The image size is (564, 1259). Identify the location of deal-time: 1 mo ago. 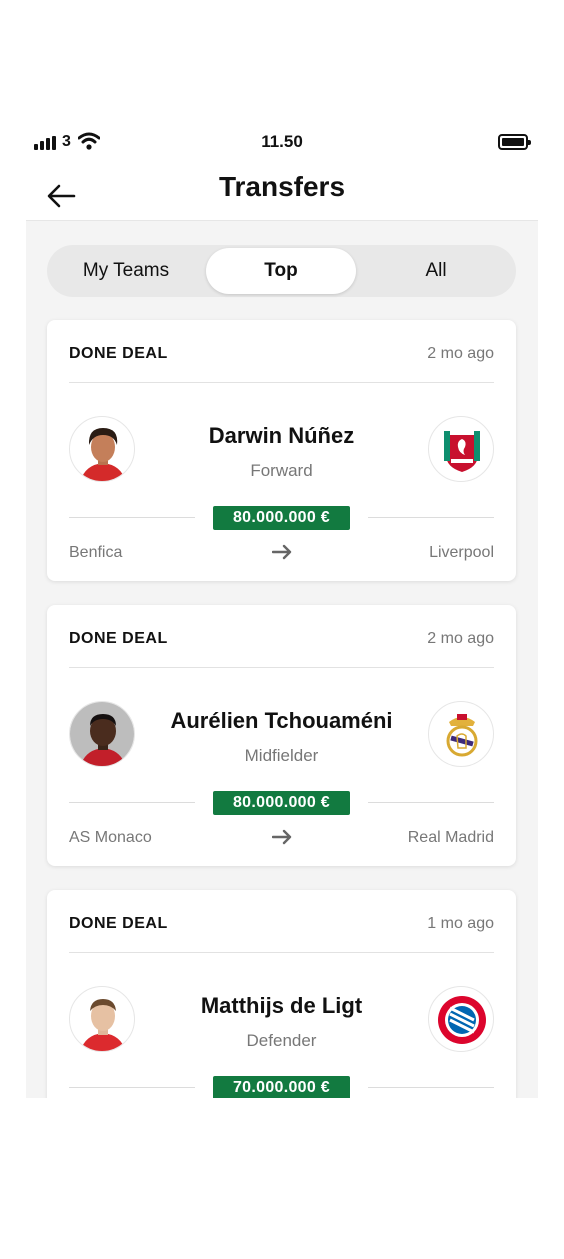
(460, 923).